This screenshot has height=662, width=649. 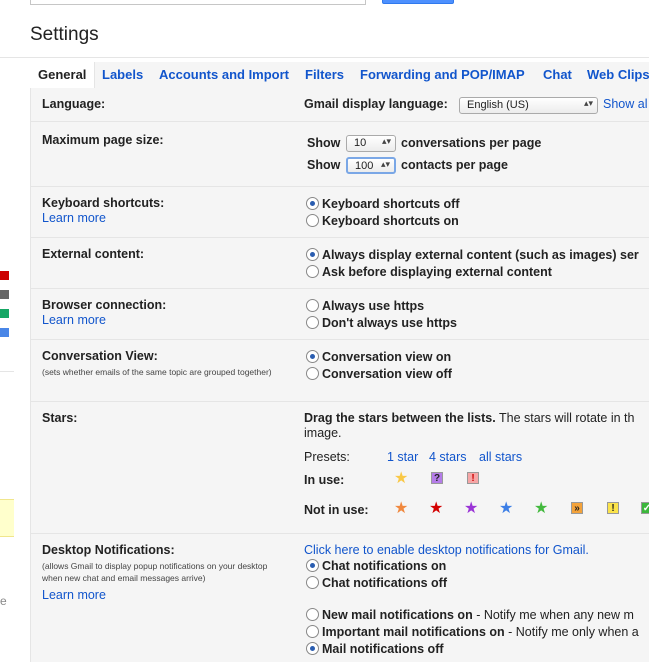 I want to click on desktop-learn-more-link: Learn more, so click(x=74, y=595).